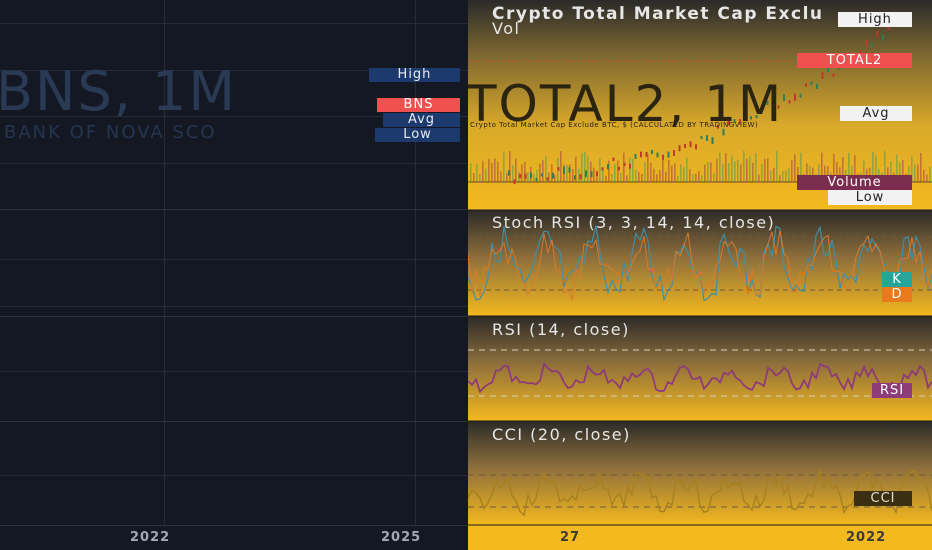 The image size is (932, 550). Describe the element at coordinates (421, 120) in the screenshot. I see `avg-price-tag: Avg` at that location.